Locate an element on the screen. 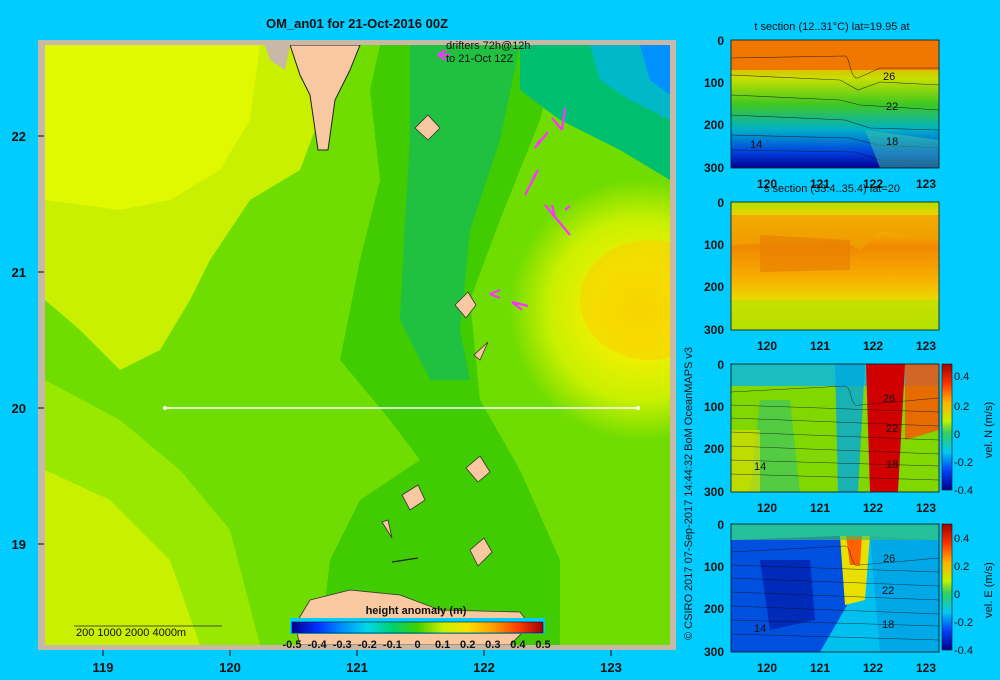 The height and width of the screenshot is (680, 1000). lon-tick: 121 is located at coordinates (357, 667).